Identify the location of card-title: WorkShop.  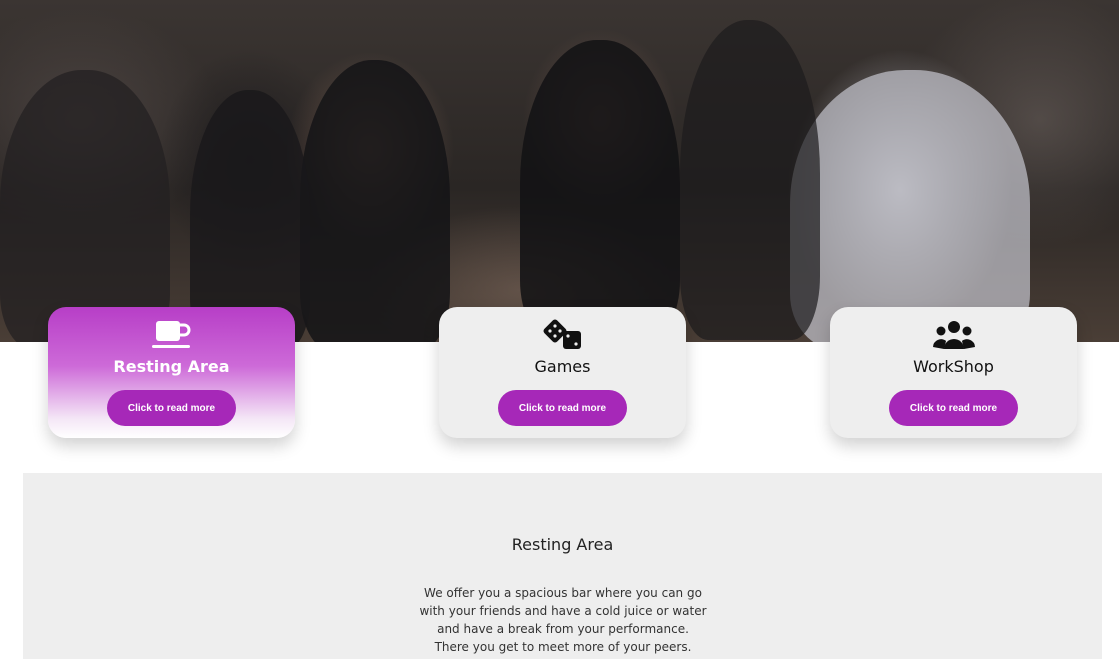
(953, 366).